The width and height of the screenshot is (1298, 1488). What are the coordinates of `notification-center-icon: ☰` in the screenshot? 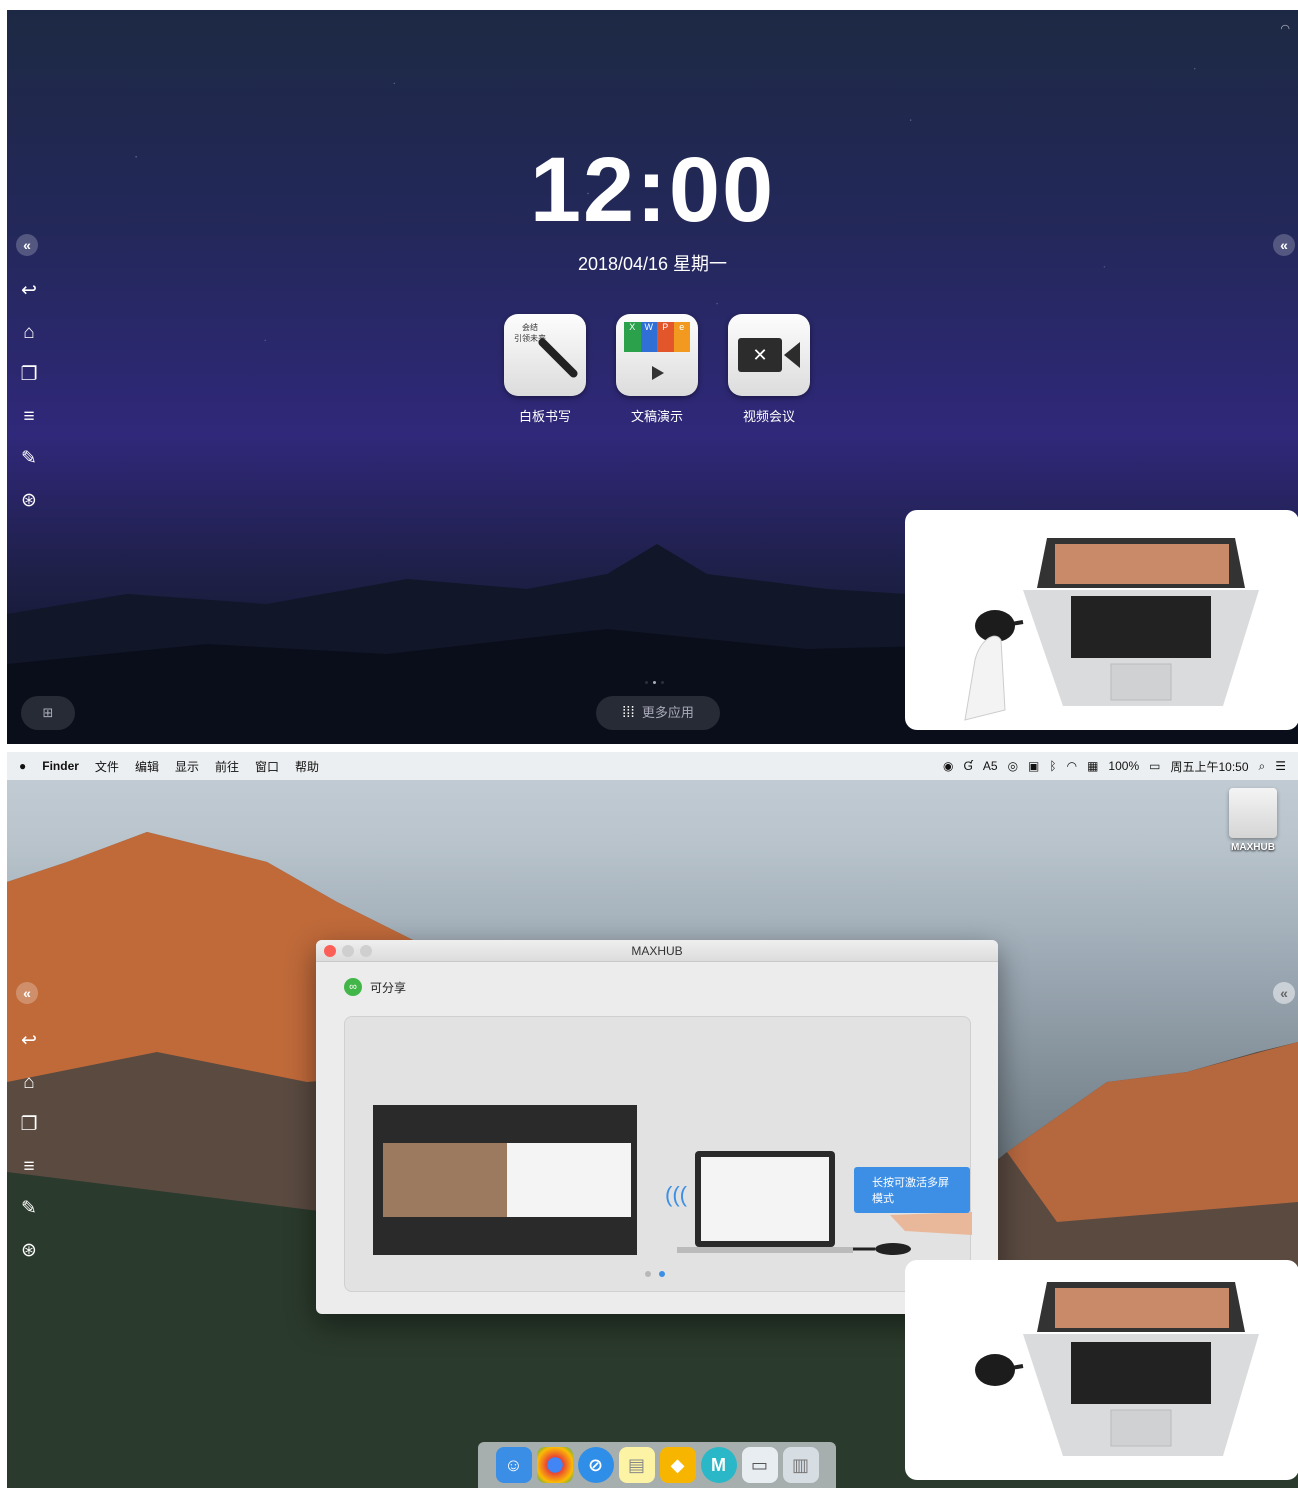 It's located at (1280, 766).